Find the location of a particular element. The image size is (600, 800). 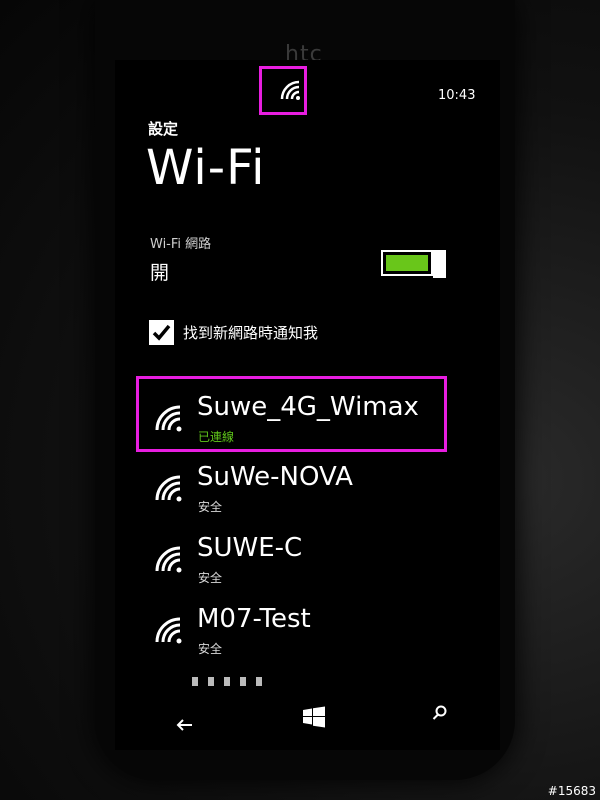

network-item-suwe-nova: SuWe-NOVA 安全 is located at coordinates (315, 490).